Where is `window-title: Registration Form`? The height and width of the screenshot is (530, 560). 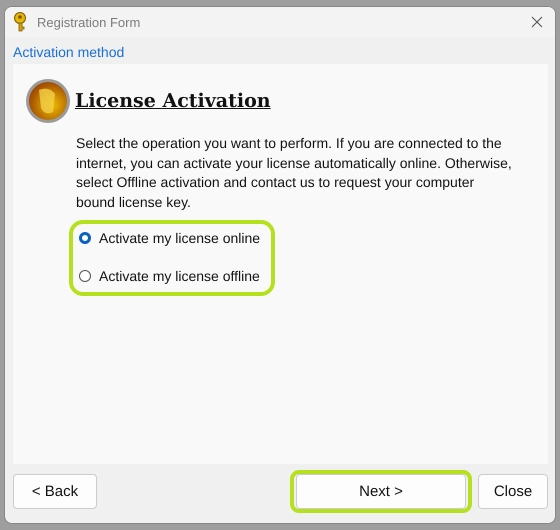
window-title: Registration Form is located at coordinates (89, 22).